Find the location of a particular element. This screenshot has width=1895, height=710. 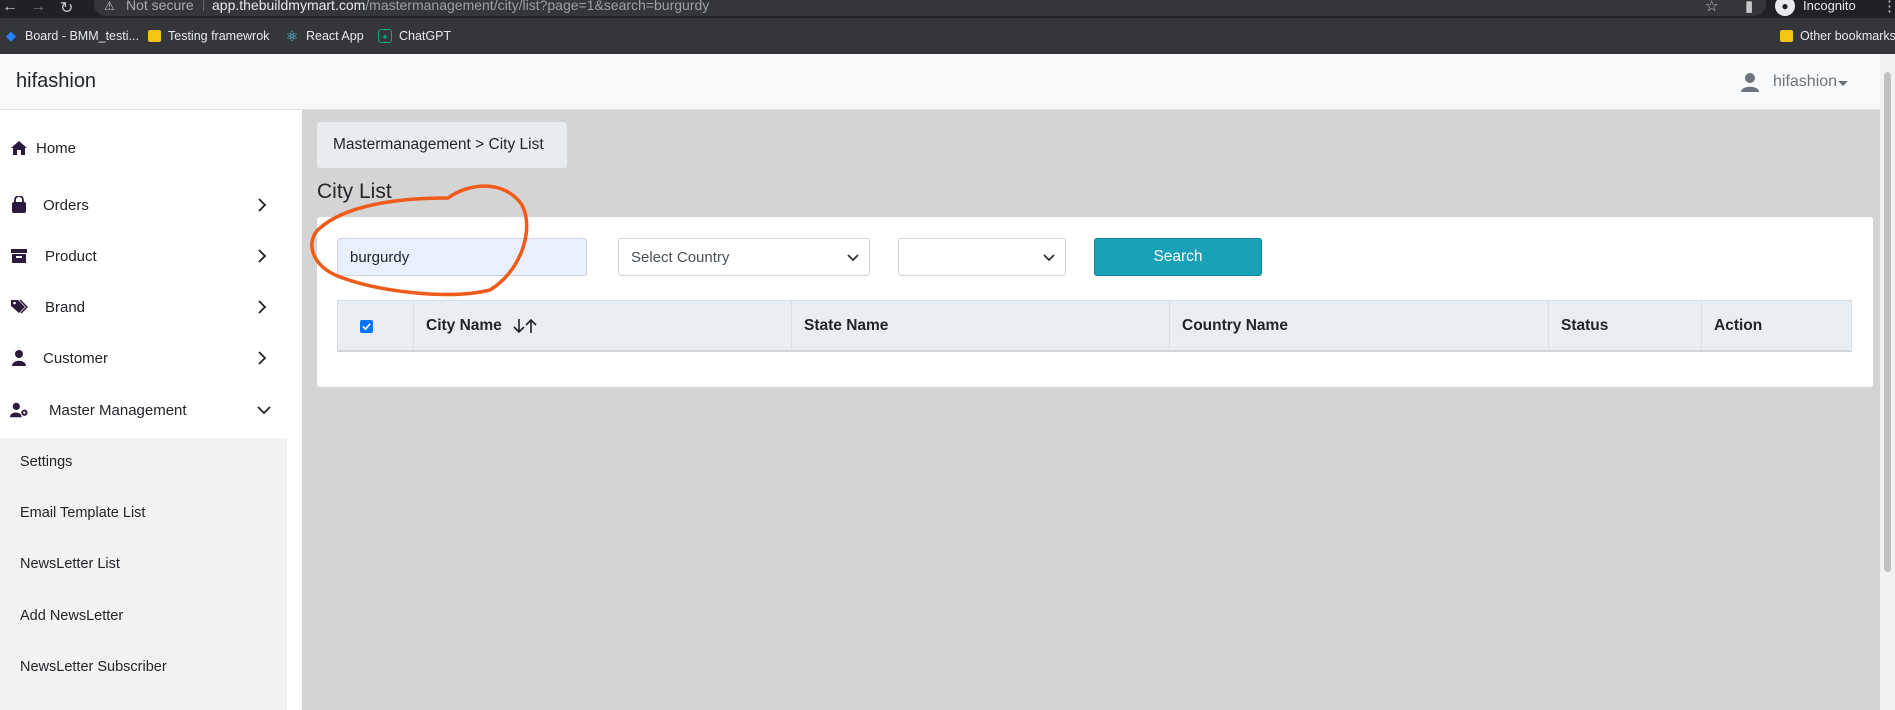

user-gear-icon is located at coordinates (19, 410).